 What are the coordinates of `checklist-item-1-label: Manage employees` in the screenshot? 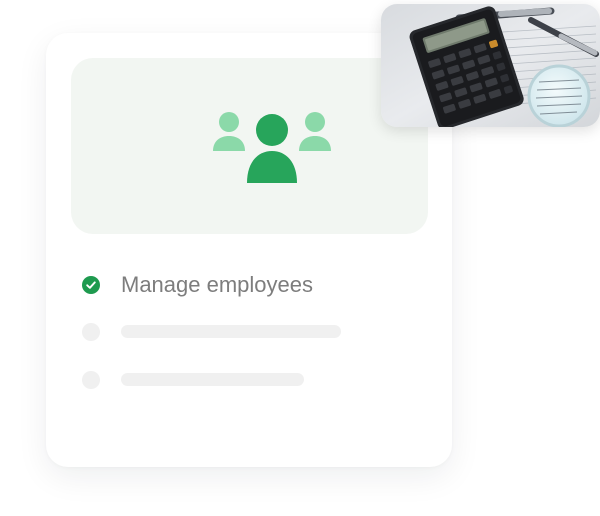 It's located at (217, 284).